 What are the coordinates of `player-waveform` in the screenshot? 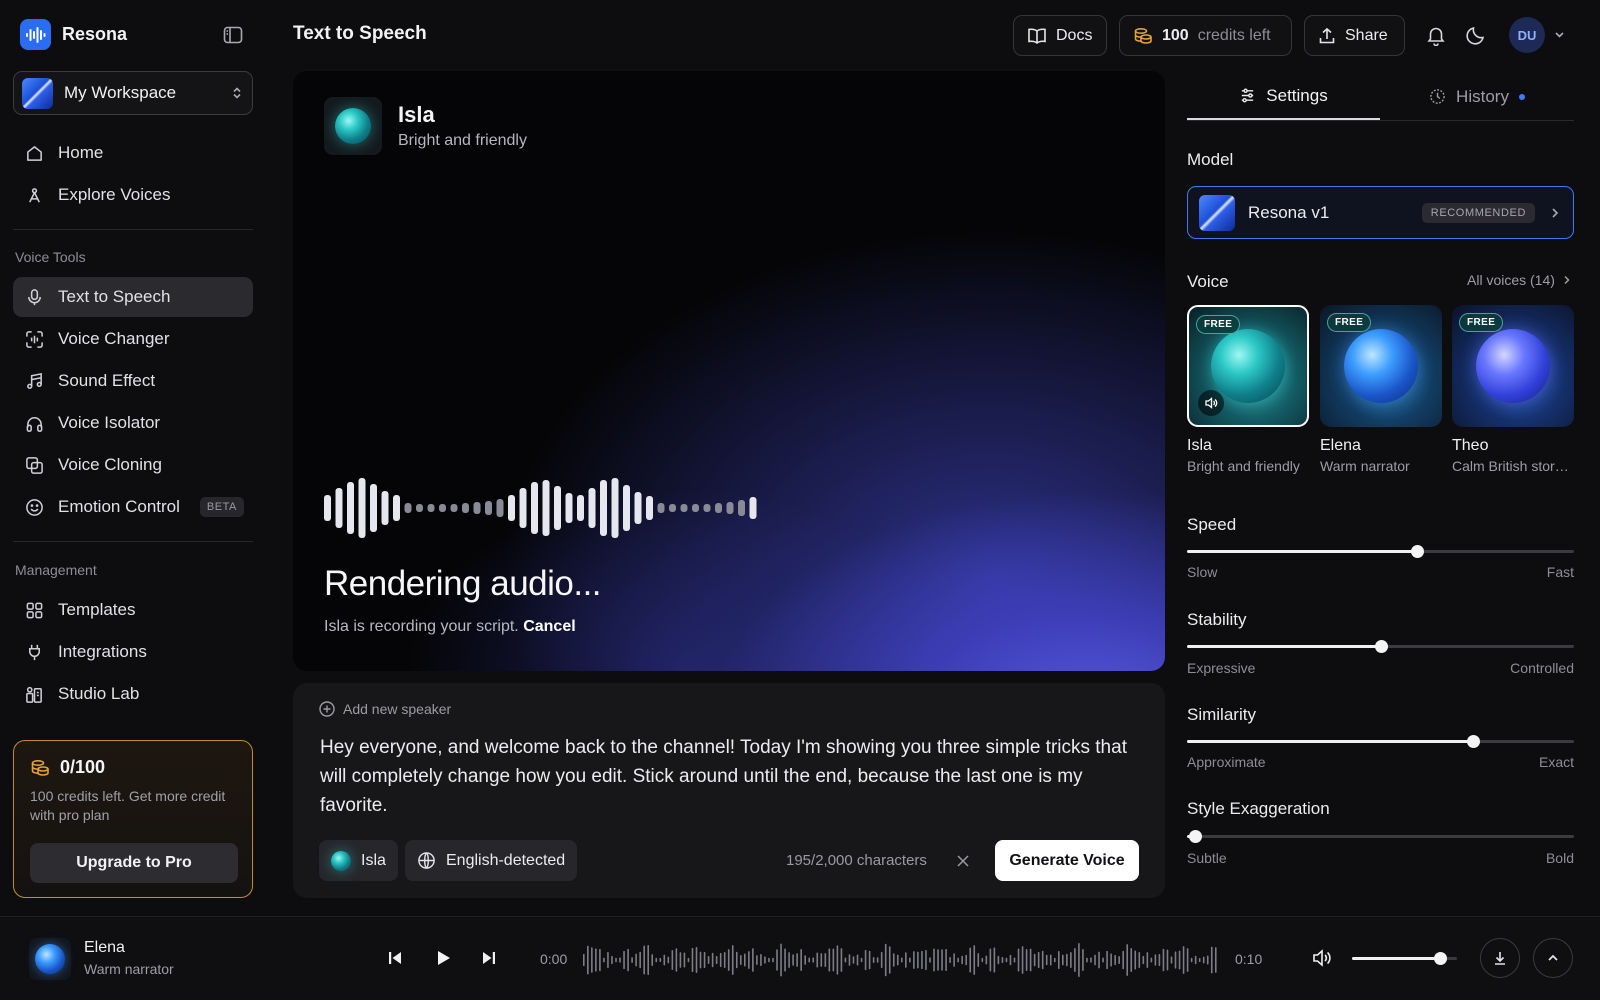 It's located at (901, 960).